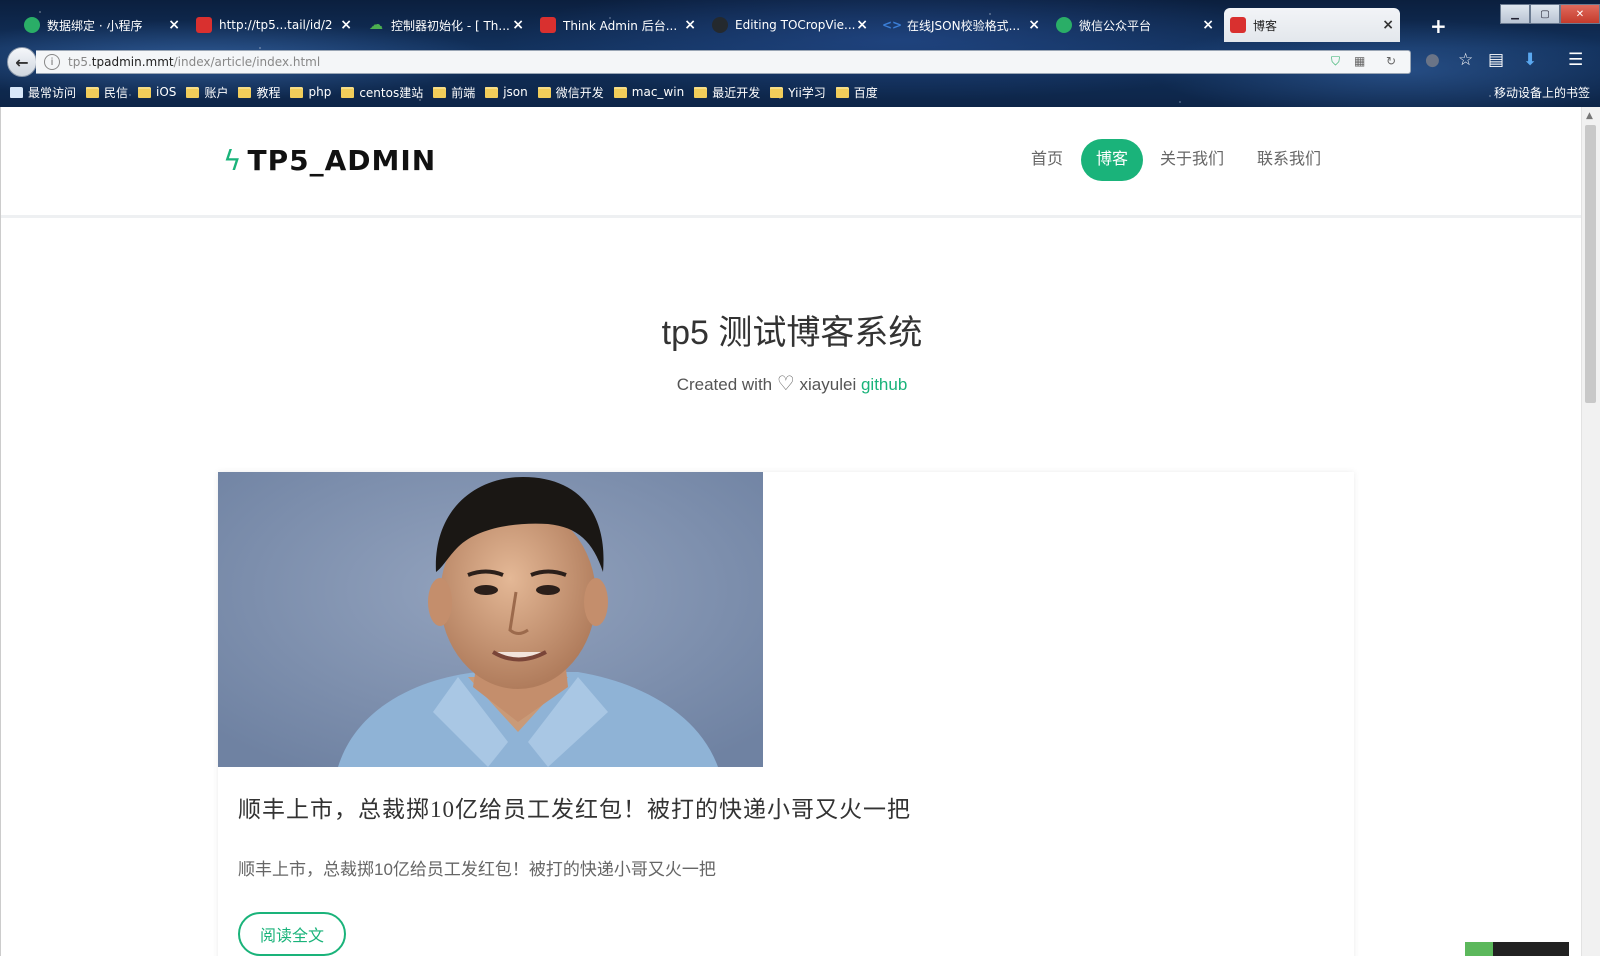  What do you see at coordinates (1496, 60) in the screenshot?
I see `reading-list-icon: ▤` at bounding box center [1496, 60].